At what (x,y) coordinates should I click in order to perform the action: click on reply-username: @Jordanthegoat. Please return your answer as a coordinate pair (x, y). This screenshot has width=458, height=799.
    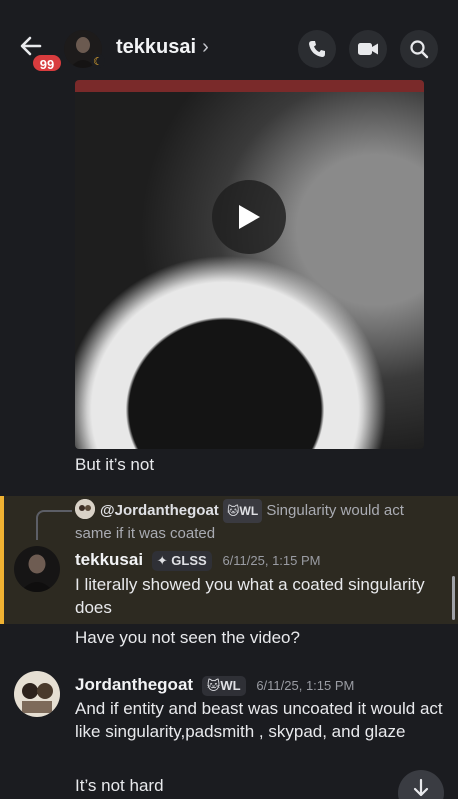
    Looking at the image, I should click on (159, 510).